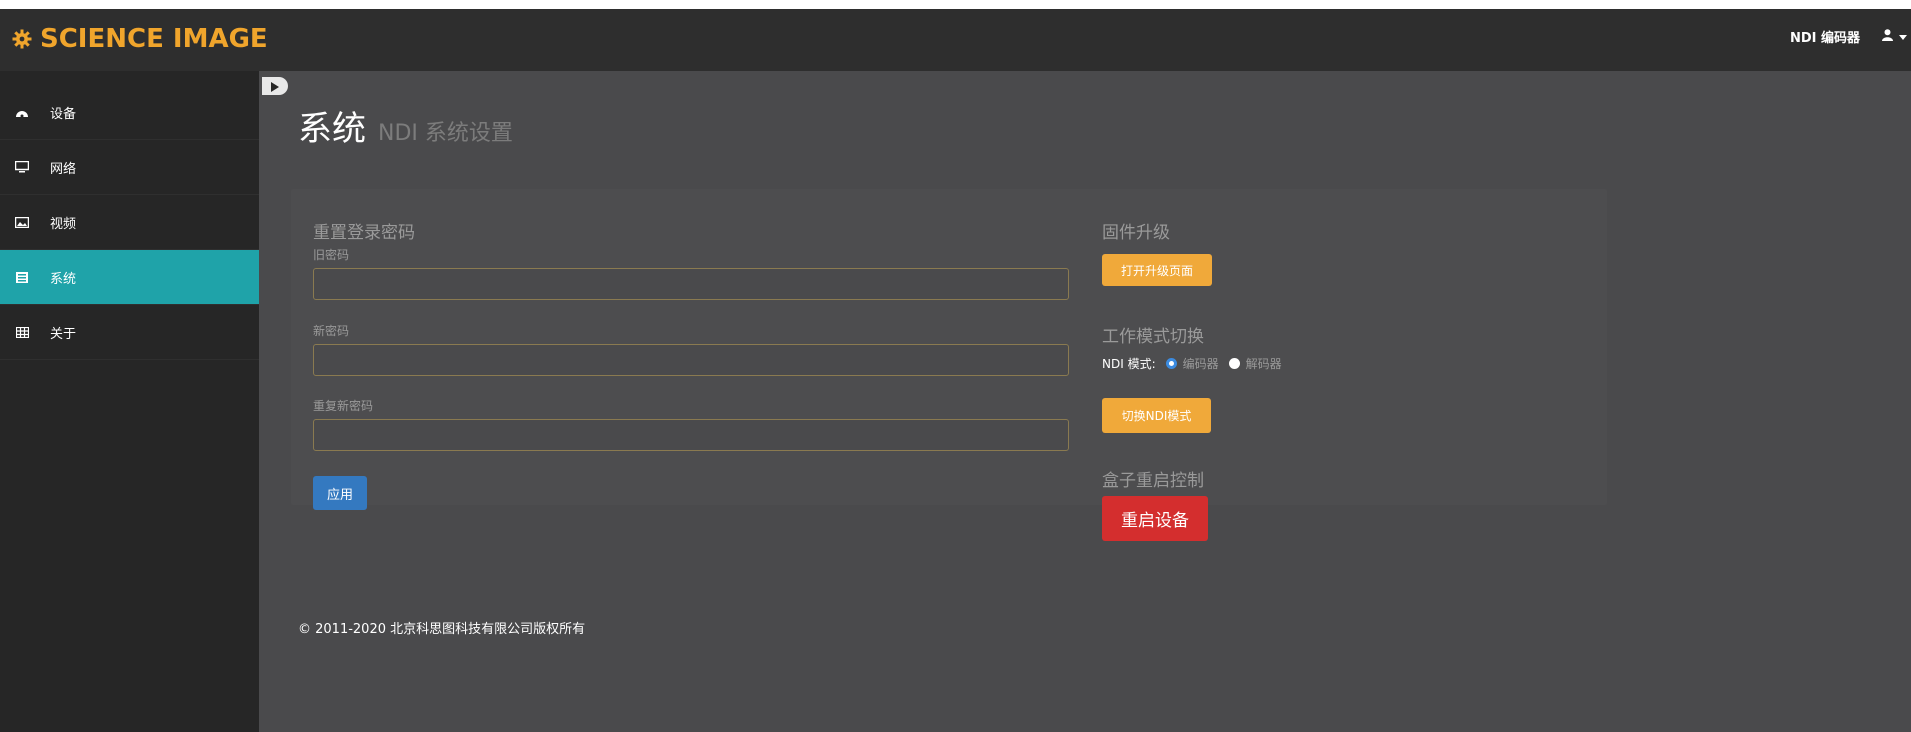  What do you see at coordinates (22, 112) in the screenshot?
I see `dashboard-icon` at bounding box center [22, 112].